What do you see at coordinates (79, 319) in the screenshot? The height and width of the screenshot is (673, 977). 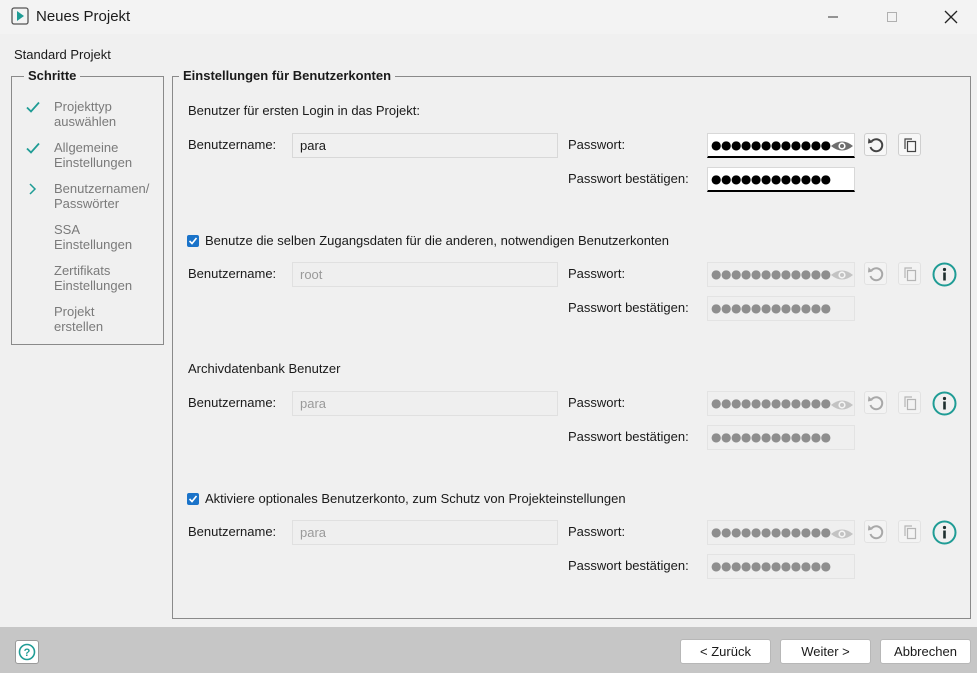 I see `step-projekt-erstellen: Projekt erstellen` at bounding box center [79, 319].